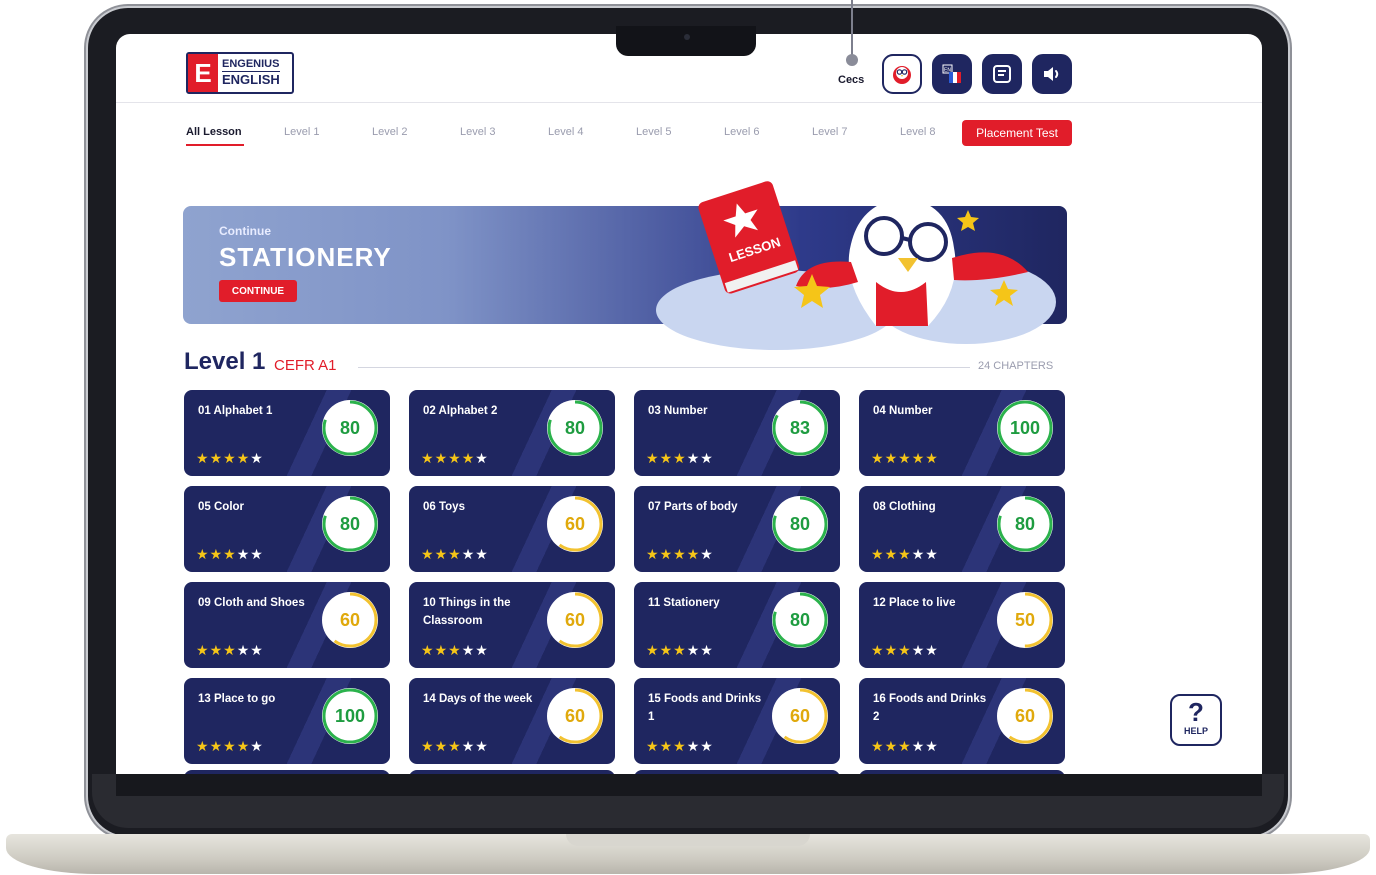  What do you see at coordinates (962, 625) in the screenshot?
I see `lesson-card: 12 Place to live ★★★★★ 50` at bounding box center [962, 625].